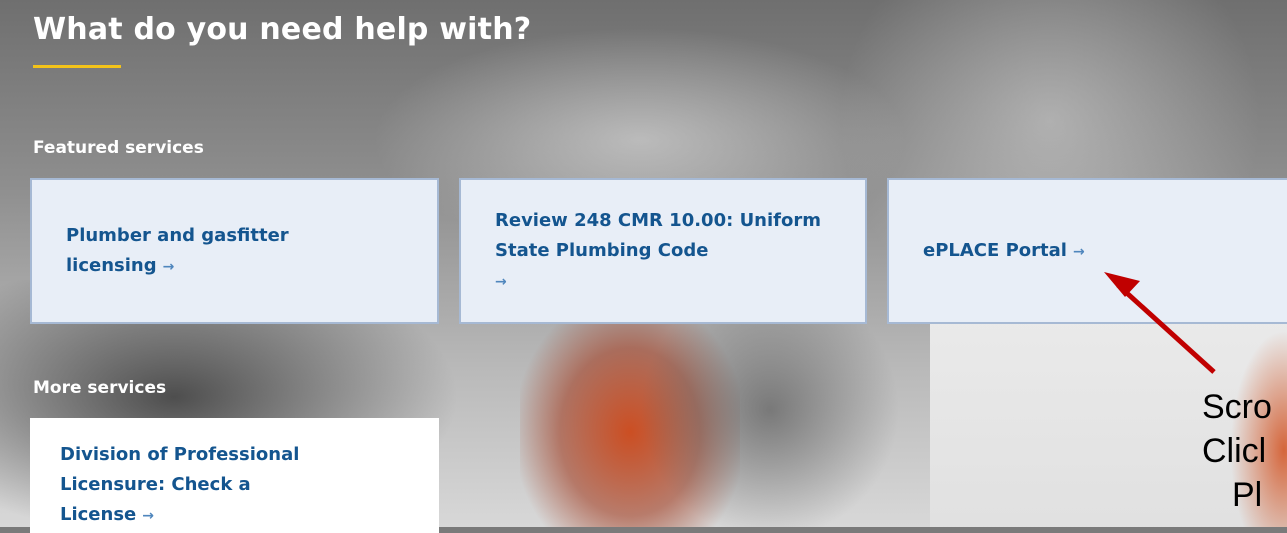  What do you see at coordinates (1166, 328) in the screenshot?
I see `annotation-arrow-shaft` at bounding box center [1166, 328].